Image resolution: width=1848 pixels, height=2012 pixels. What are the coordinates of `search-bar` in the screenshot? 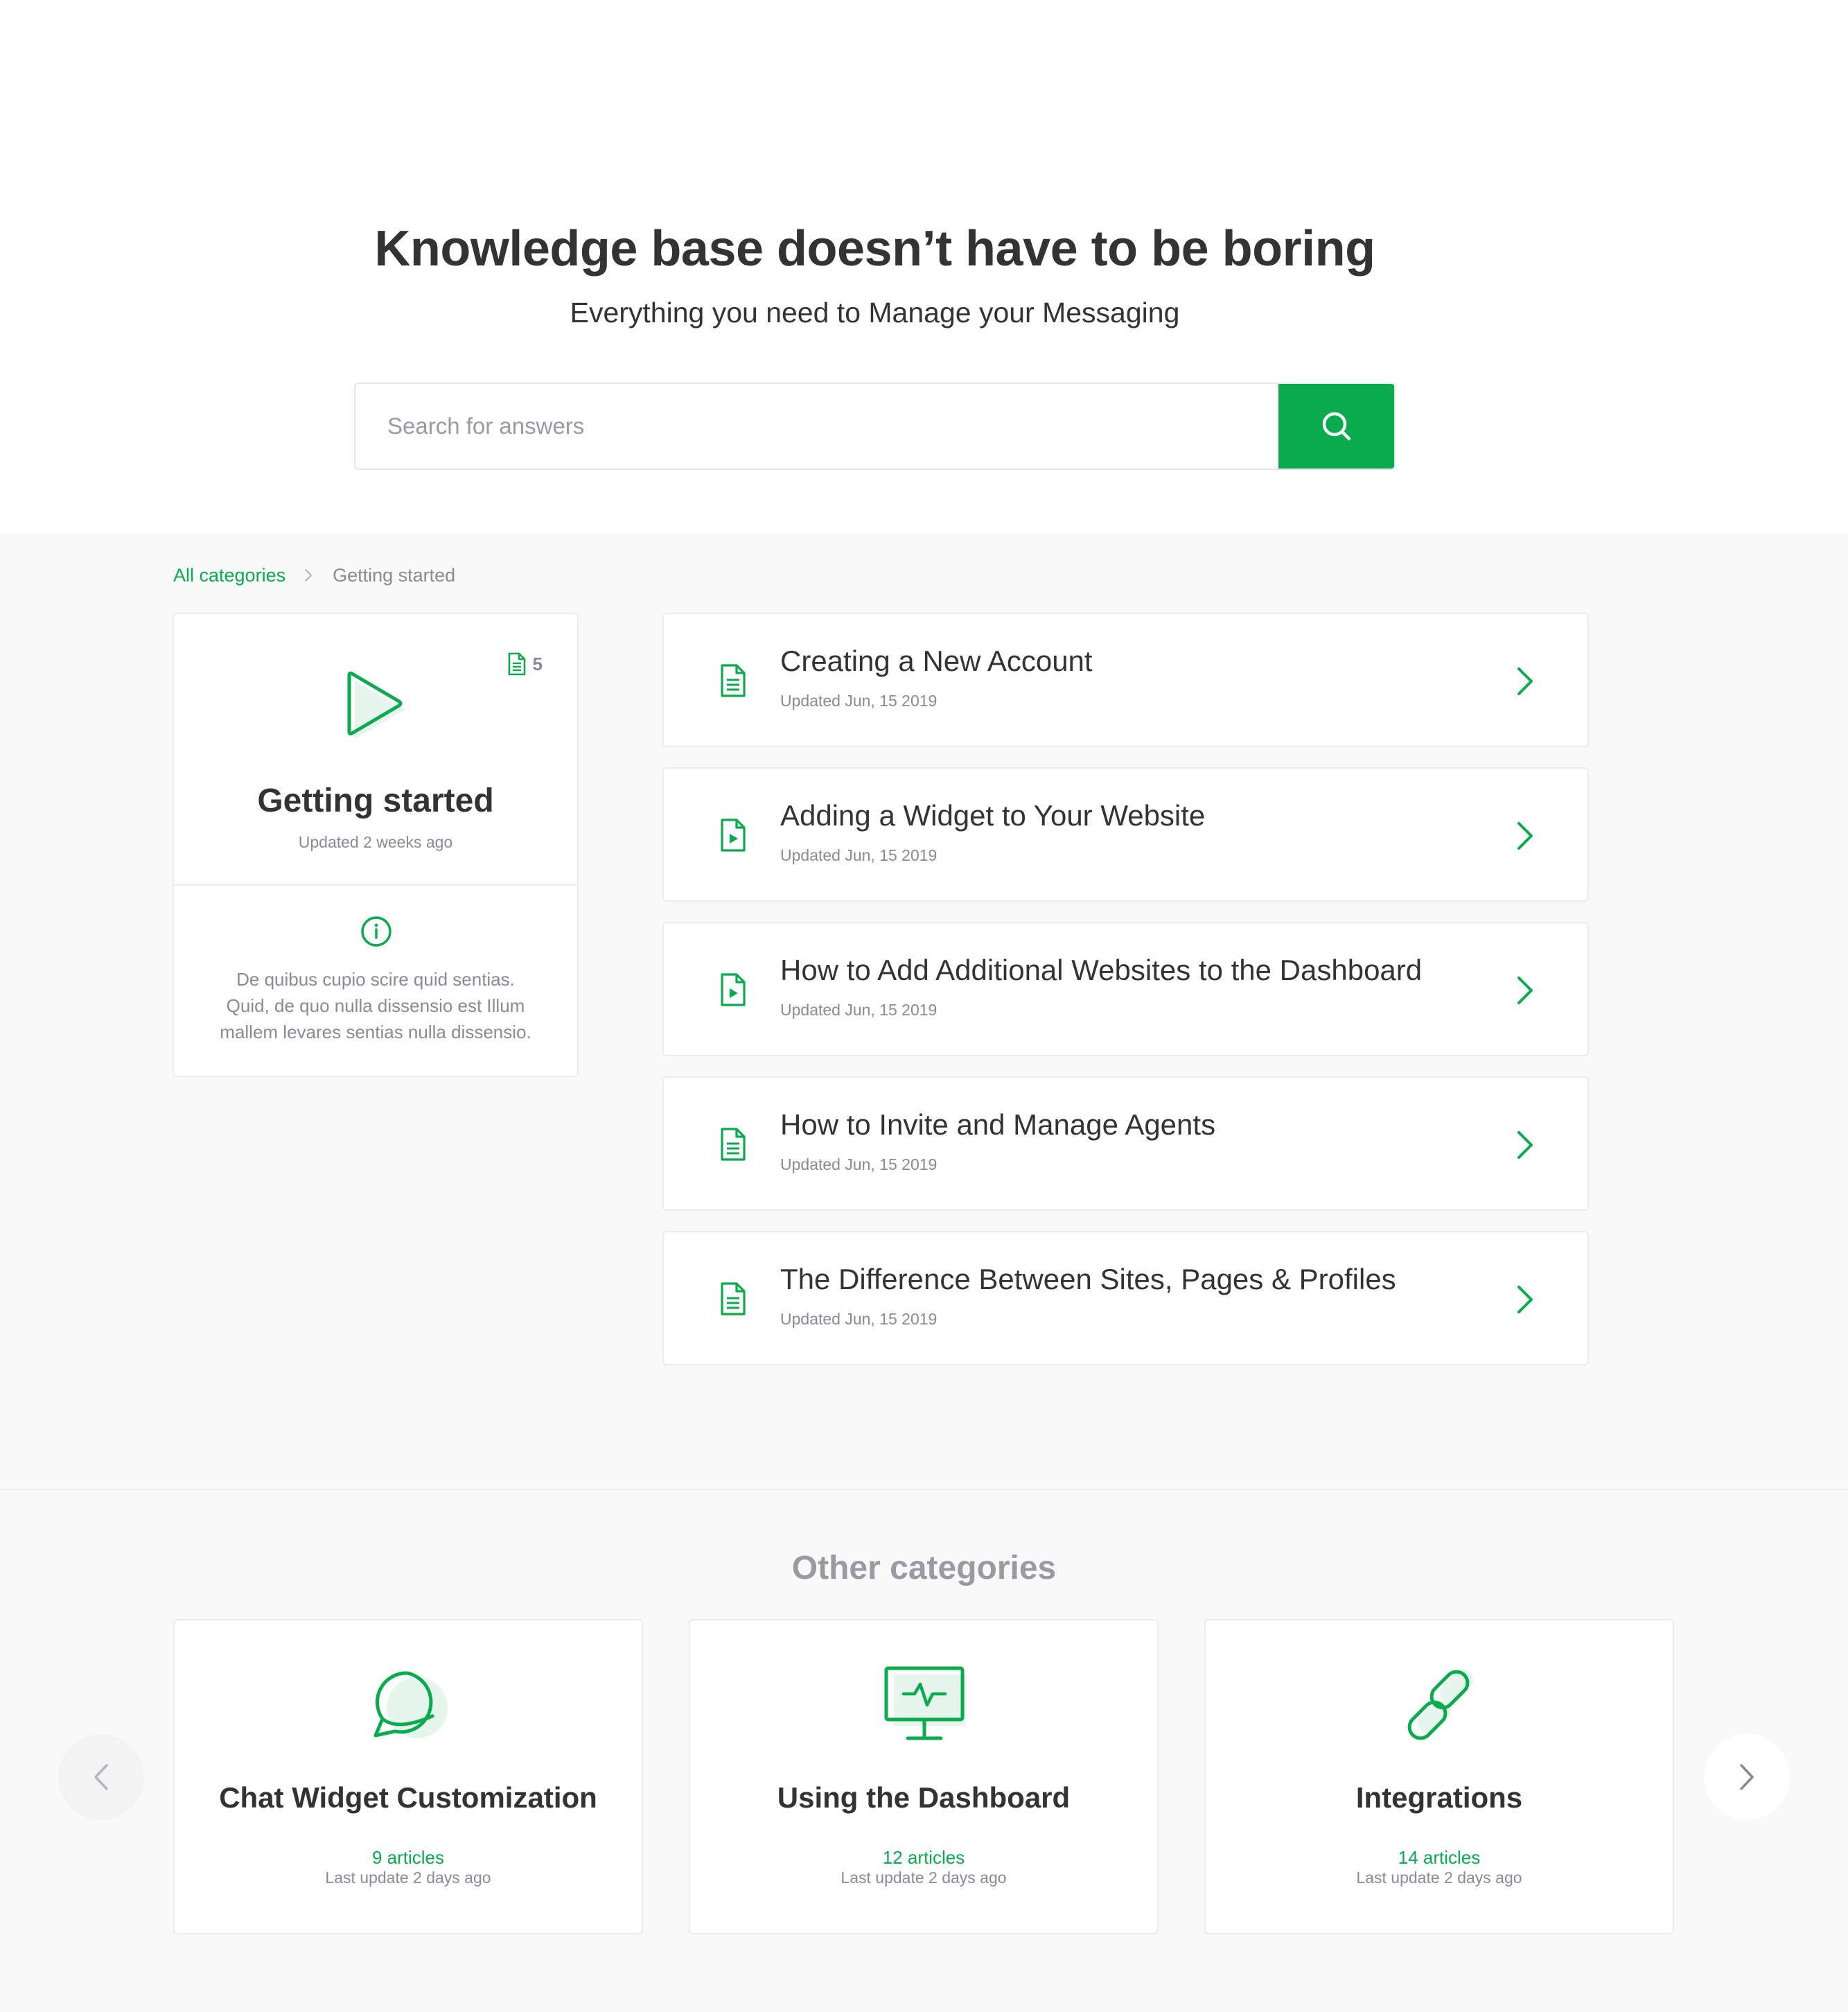 It's located at (875, 426).